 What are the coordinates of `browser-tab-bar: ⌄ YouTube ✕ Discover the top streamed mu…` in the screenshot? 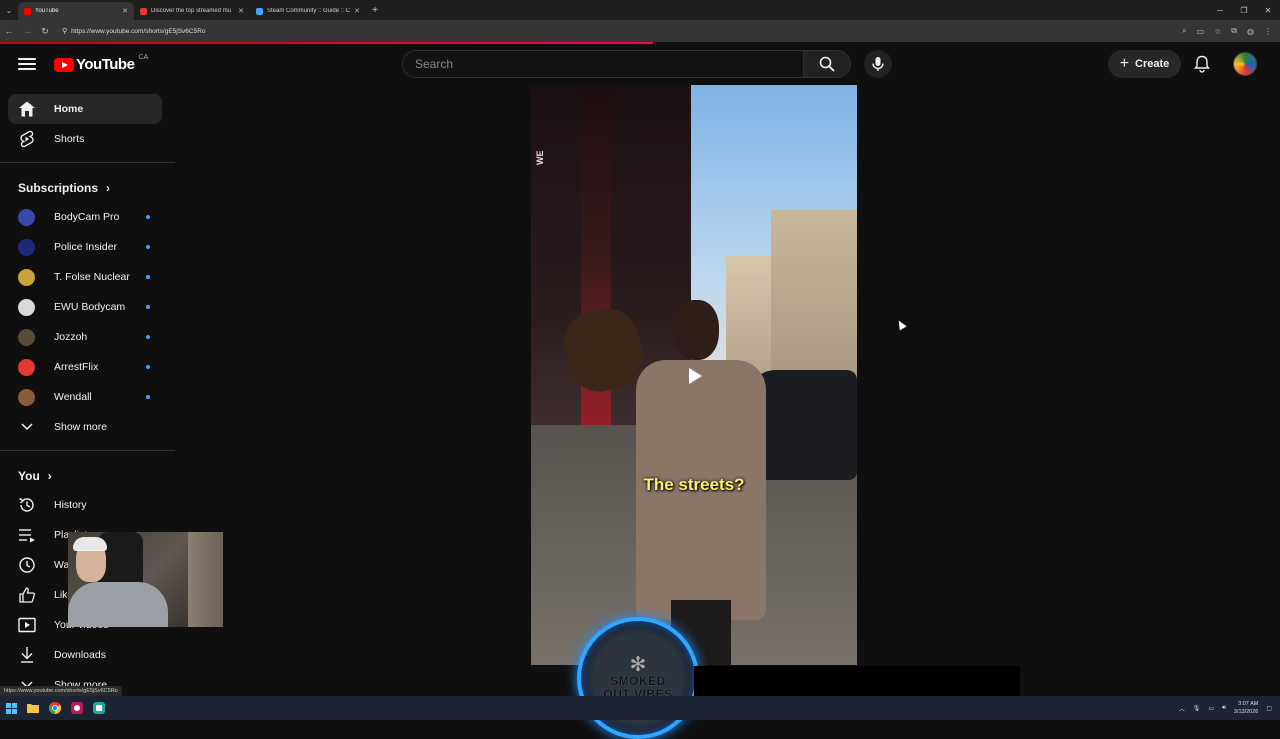 It's located at (640, 10).